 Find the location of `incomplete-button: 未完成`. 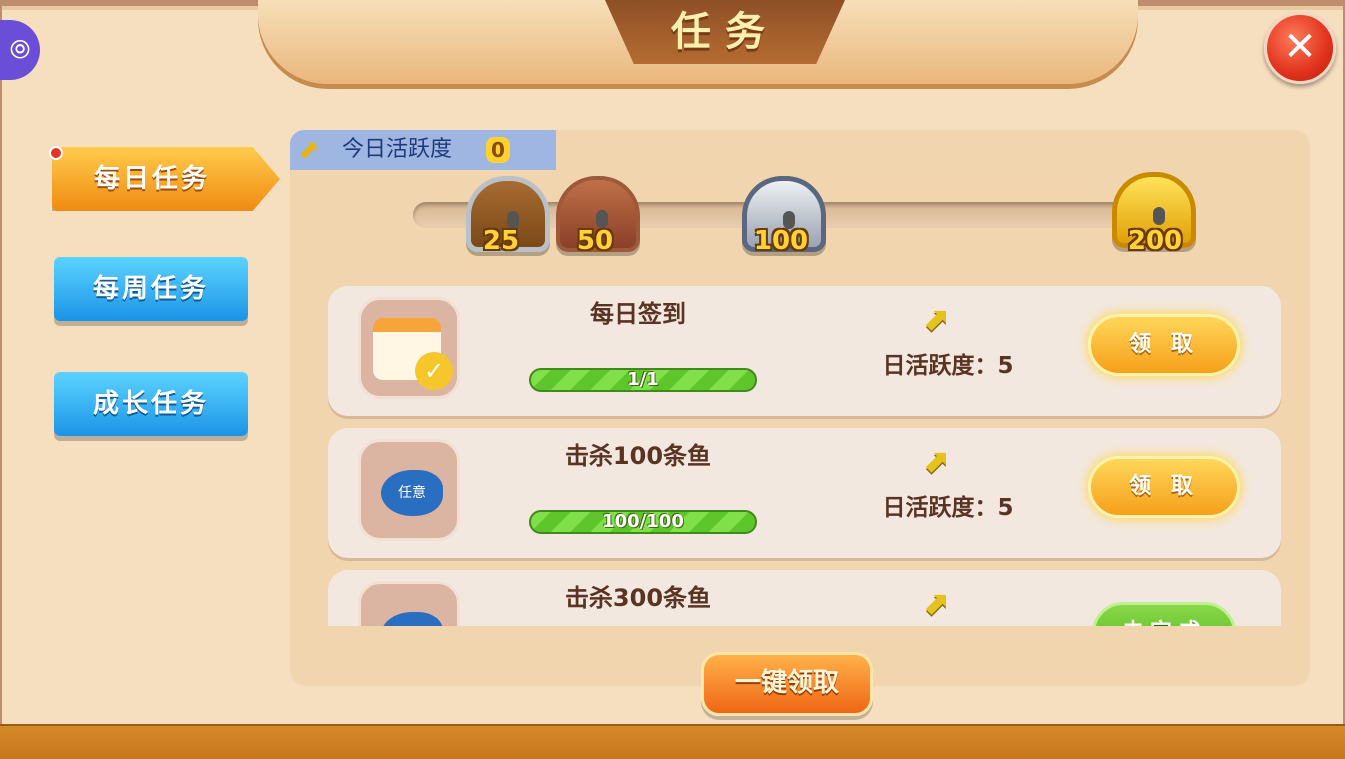

incomplete-button: 未完成 is located at coordinates (1164, 614).